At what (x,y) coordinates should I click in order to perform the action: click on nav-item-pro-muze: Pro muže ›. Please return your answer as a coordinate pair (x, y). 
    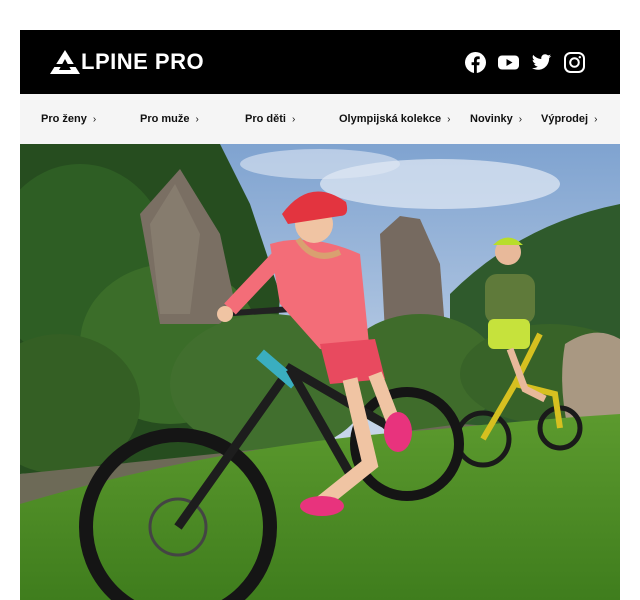
    Looking at the image, I should click on (192, 119).